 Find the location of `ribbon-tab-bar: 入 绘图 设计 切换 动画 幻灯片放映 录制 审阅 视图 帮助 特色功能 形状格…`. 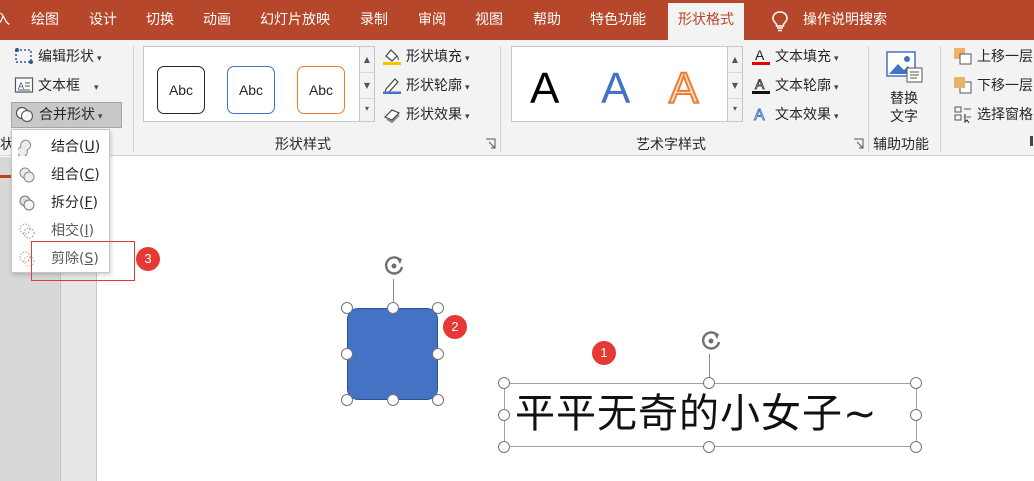

ribbon-tab-bar: 入 绘图 设计 切换 动画 幻灯片放映 录制 审阅 视图 帮助 特色功能 形状格… is located at coordinates (517, 20).